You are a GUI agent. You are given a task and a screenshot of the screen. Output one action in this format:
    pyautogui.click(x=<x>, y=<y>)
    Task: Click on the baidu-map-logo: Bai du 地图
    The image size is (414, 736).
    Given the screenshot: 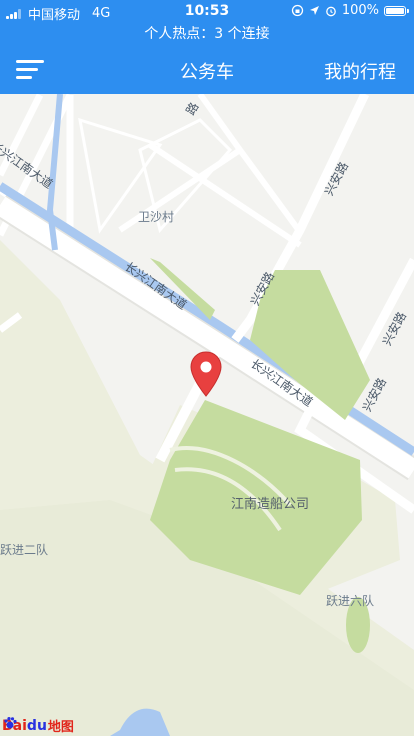 What is the action you would take?
    pyautogui.click(x=38, y=726)
    